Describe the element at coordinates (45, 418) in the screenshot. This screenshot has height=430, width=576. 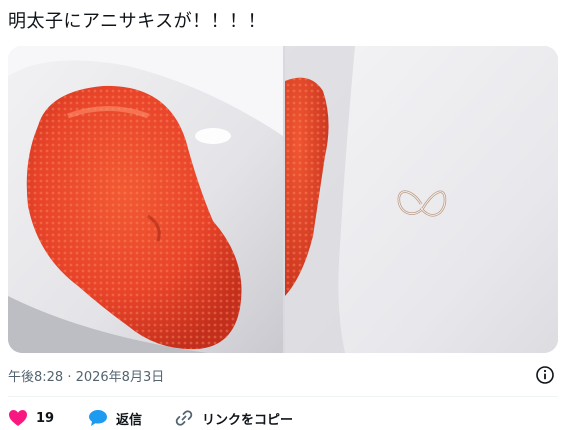
I see `like-count: 19` at that location.